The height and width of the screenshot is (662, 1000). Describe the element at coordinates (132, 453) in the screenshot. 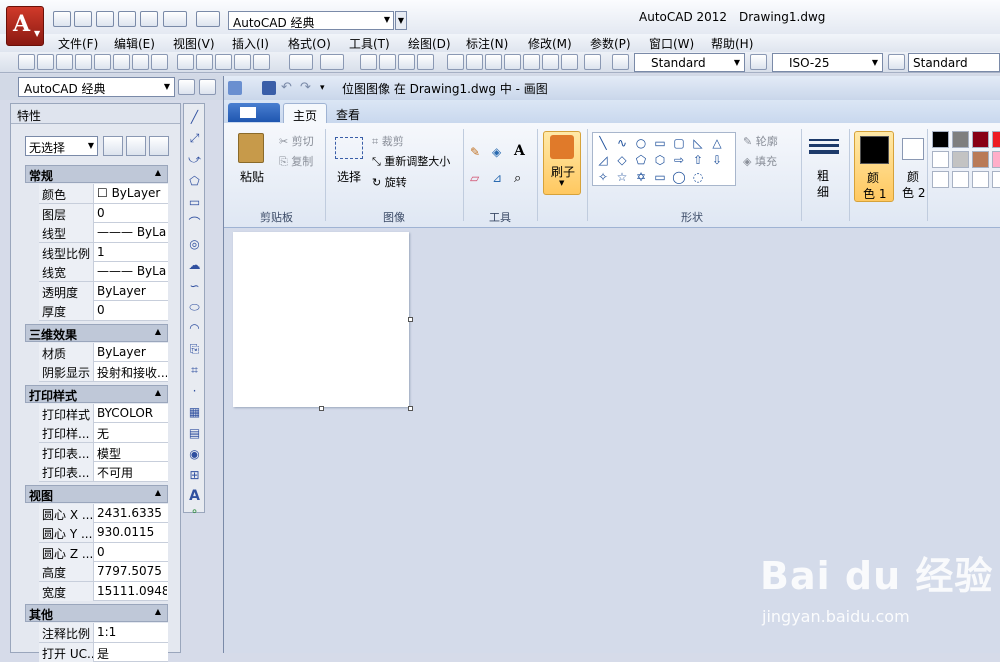

I see `property-value: 模型` at that location.